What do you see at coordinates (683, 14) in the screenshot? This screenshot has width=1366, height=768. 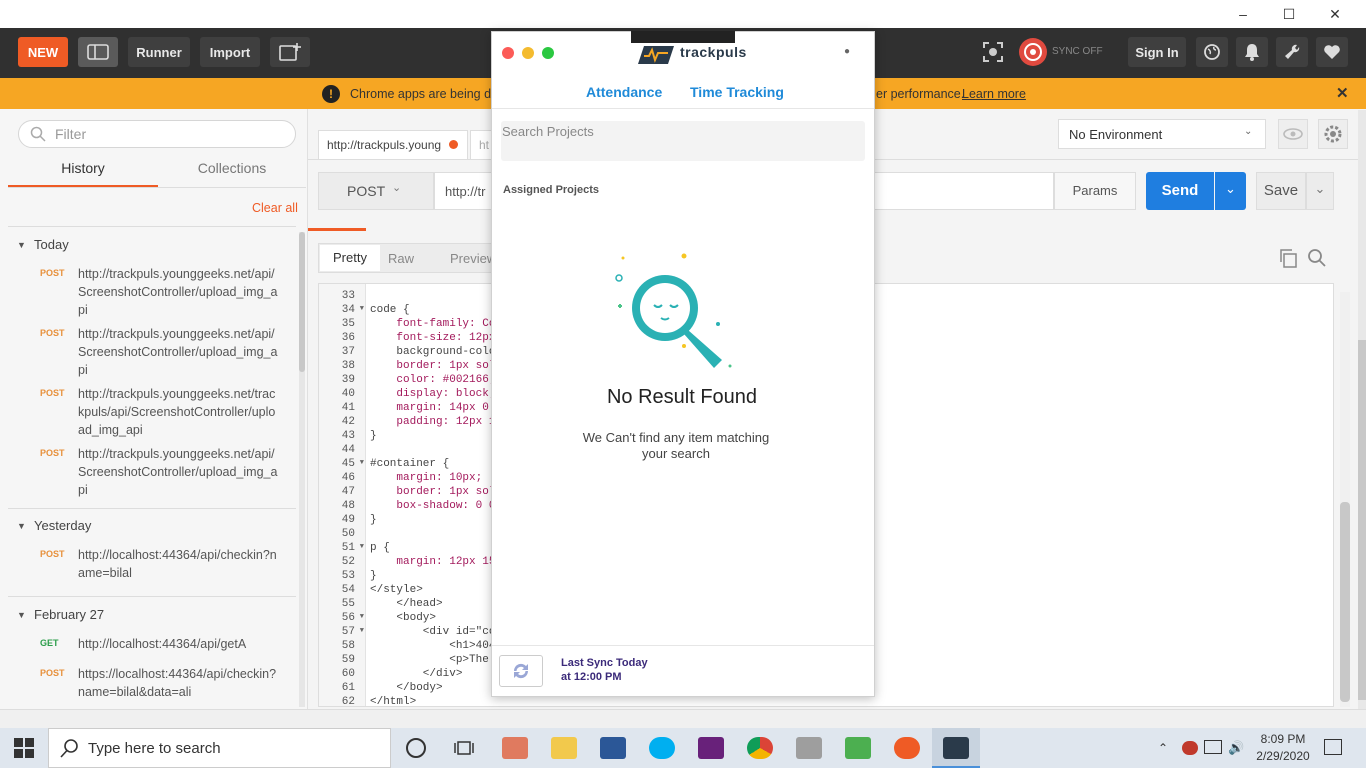 I see `window-titlebar` at bounding box center [683, 14].